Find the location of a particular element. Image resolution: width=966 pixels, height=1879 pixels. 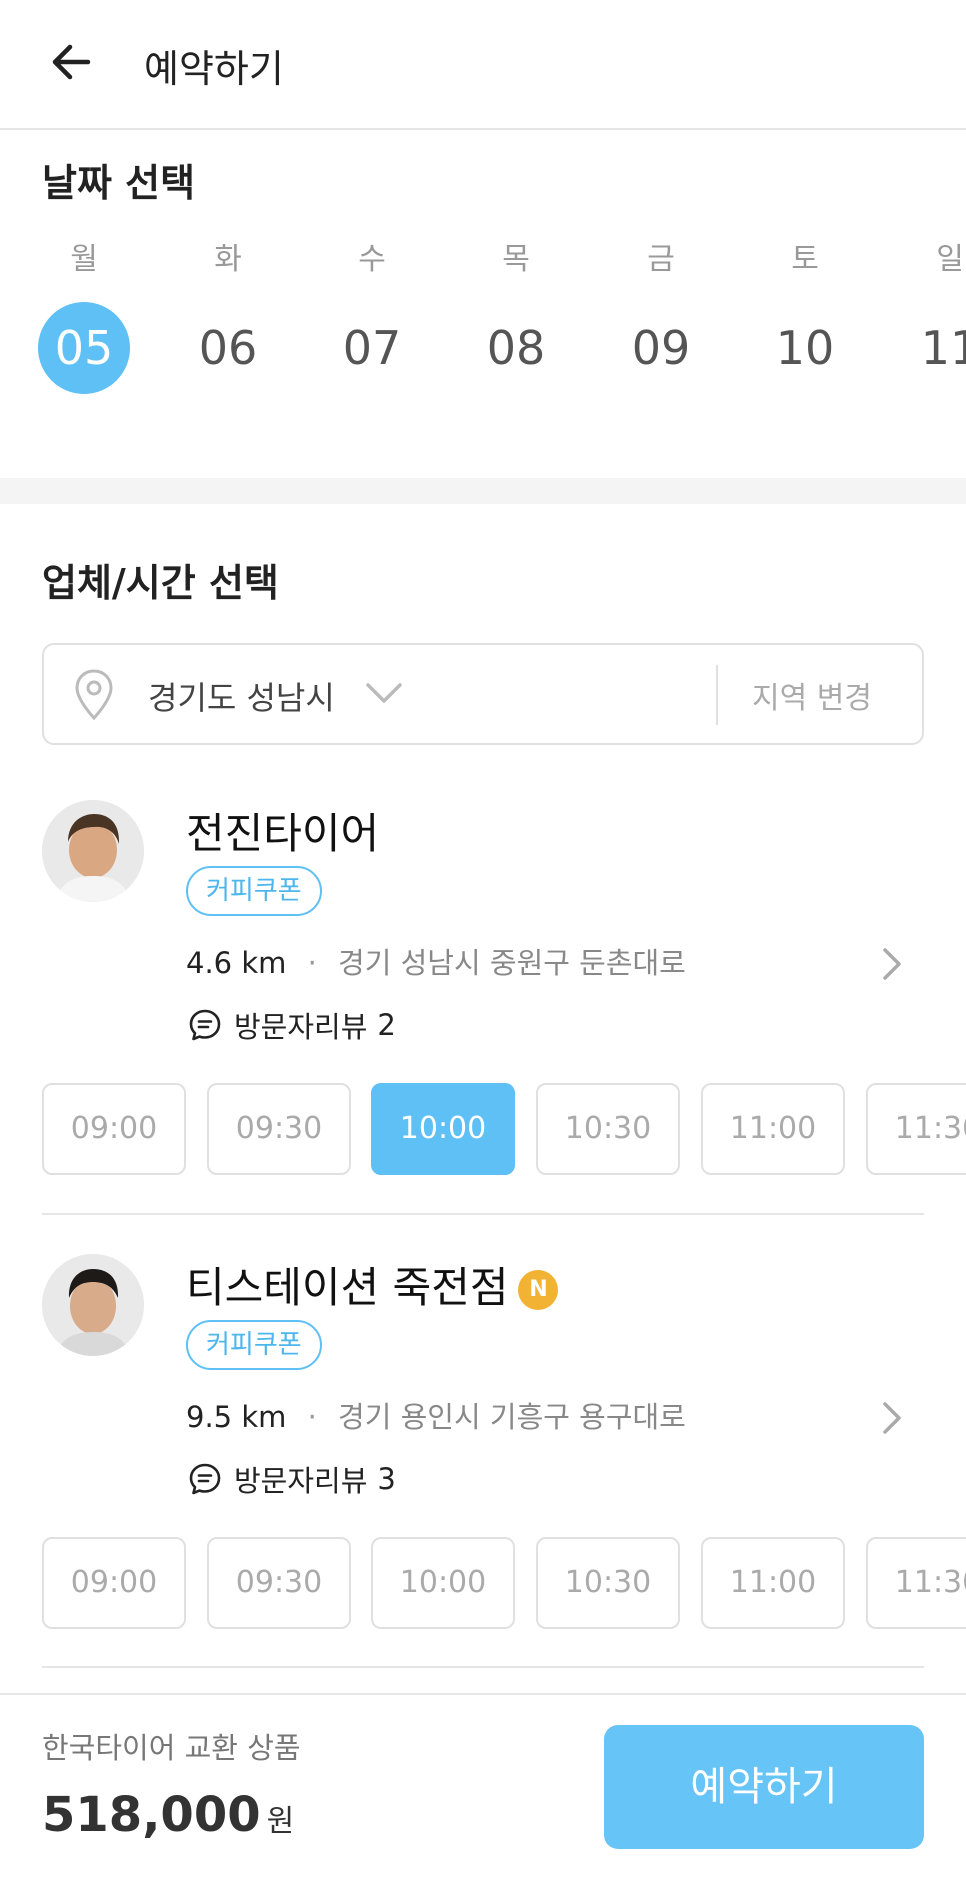

shop-name: 티스테이션 죽전점 N is located at coordinates (372, 1284).